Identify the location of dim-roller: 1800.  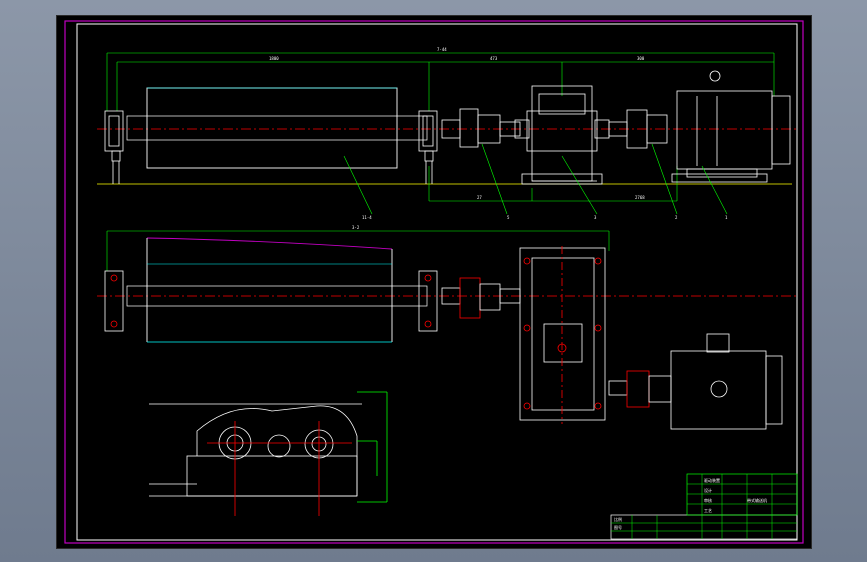
(274, 58).